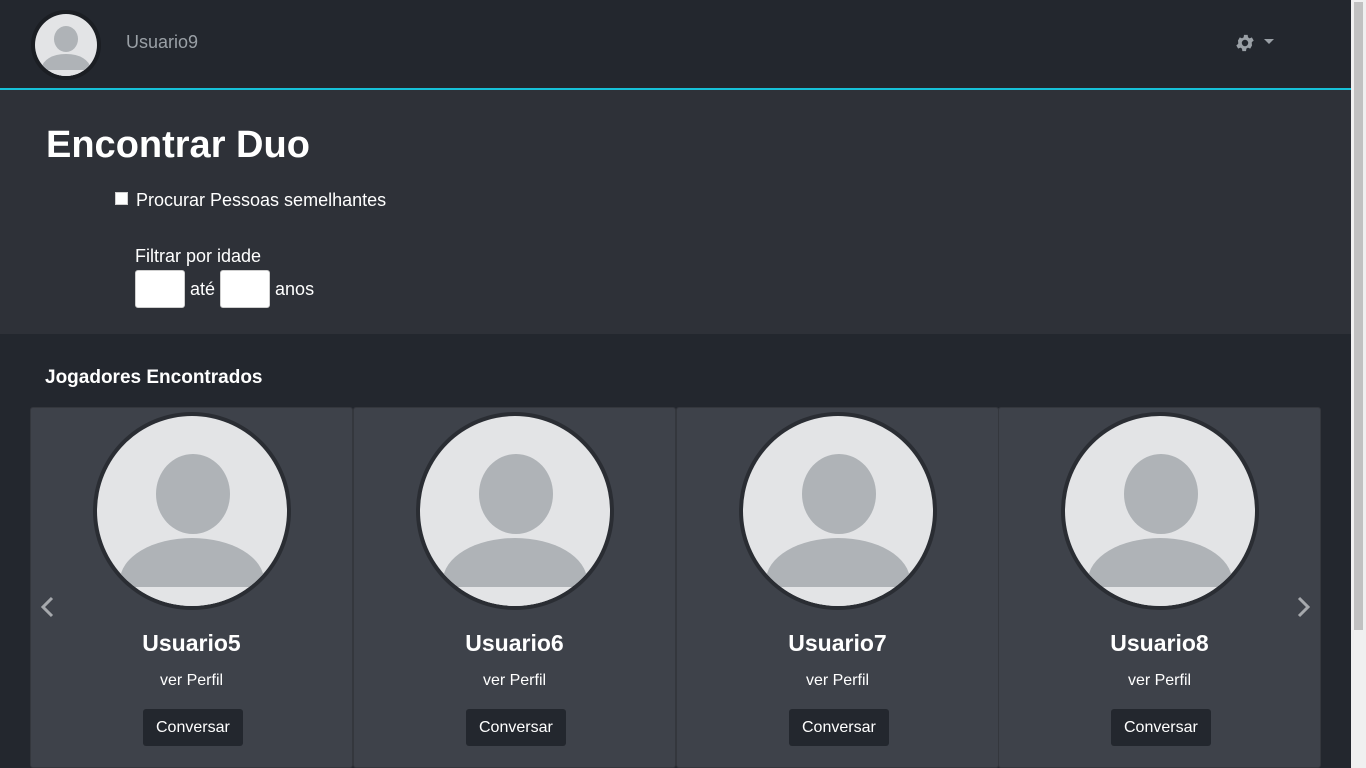  Describe the element at coordinates (1269, 41) in the screenshot. I see `chevron-down-icon` at that location.